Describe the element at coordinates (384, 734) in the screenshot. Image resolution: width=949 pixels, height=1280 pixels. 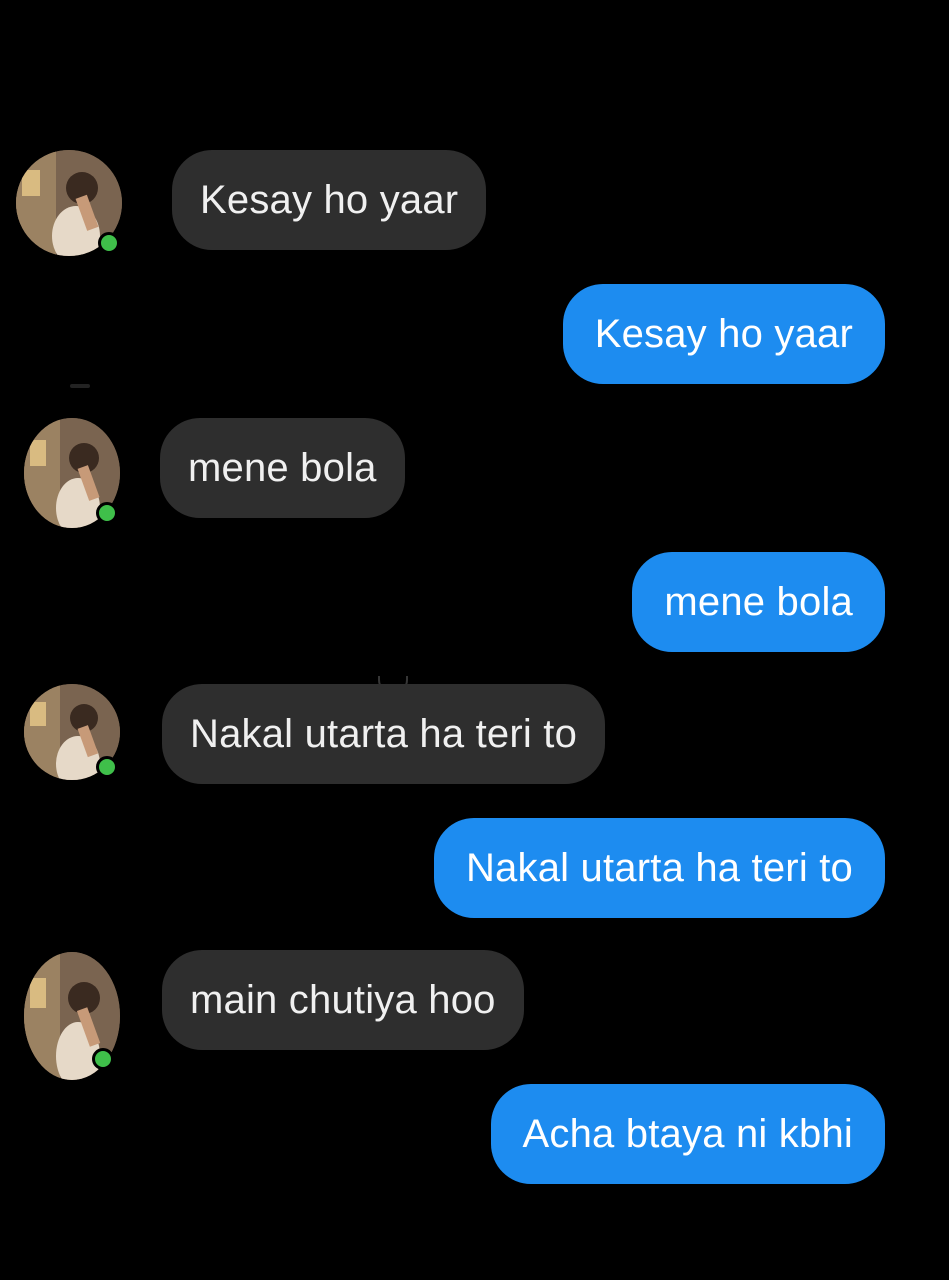
I see `incoming-message-bubble: Nakal utarta ha teri to` at that location.